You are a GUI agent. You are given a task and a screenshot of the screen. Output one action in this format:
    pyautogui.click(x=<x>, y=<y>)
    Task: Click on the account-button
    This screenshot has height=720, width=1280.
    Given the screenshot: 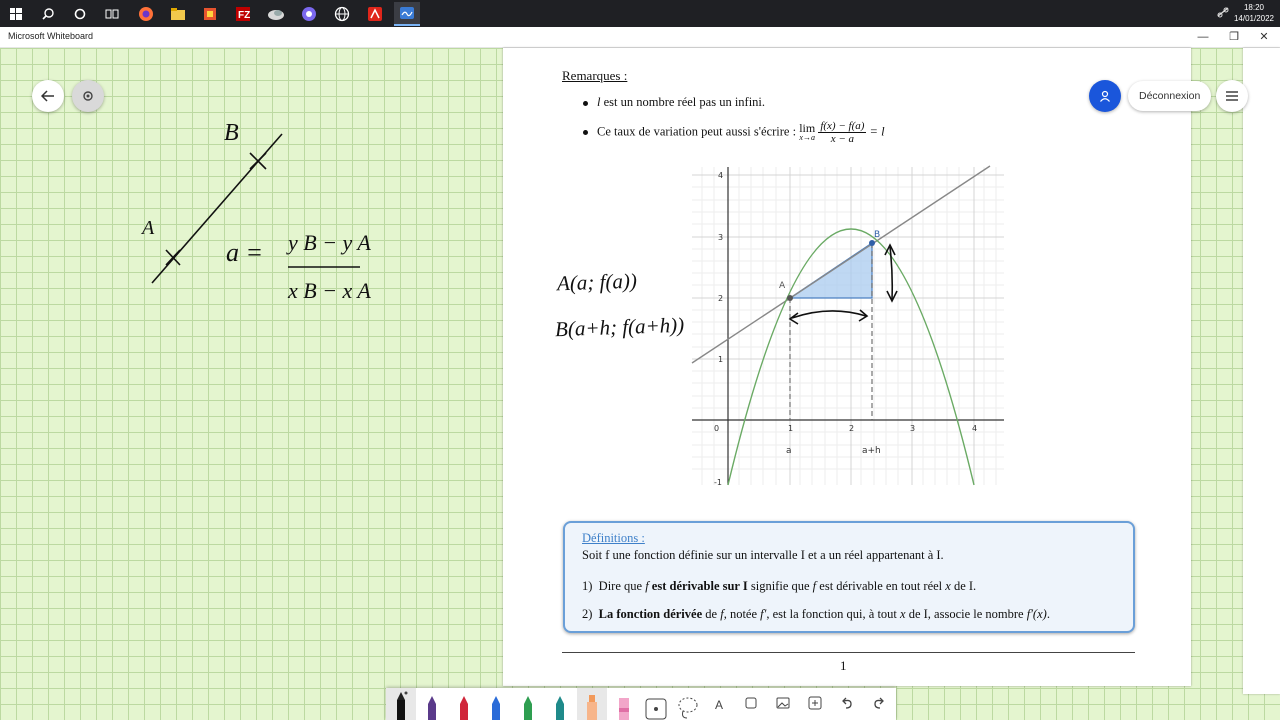 What is the action you would take?
    pyautogui.click(x=1105, y=96)
    